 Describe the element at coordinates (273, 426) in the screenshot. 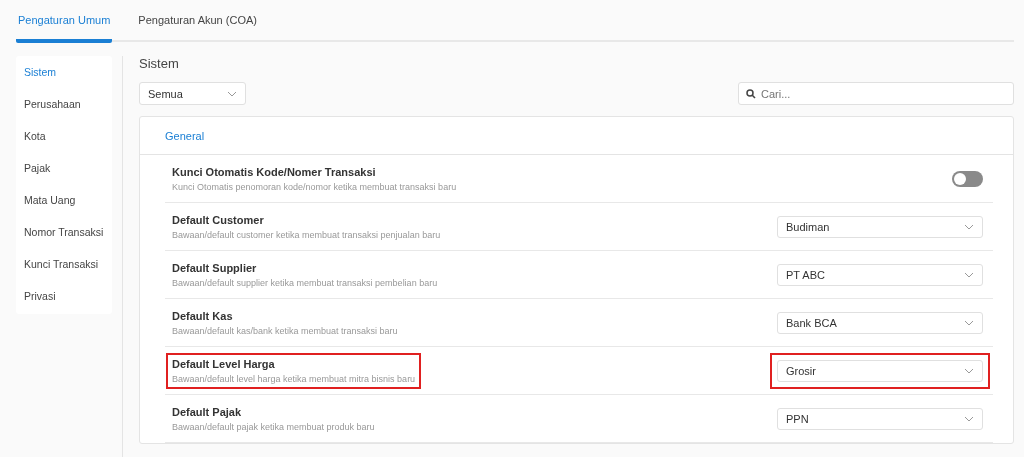

I see `setting-description: Bawaan/default pajak ketika membuat produk baru` at that location.